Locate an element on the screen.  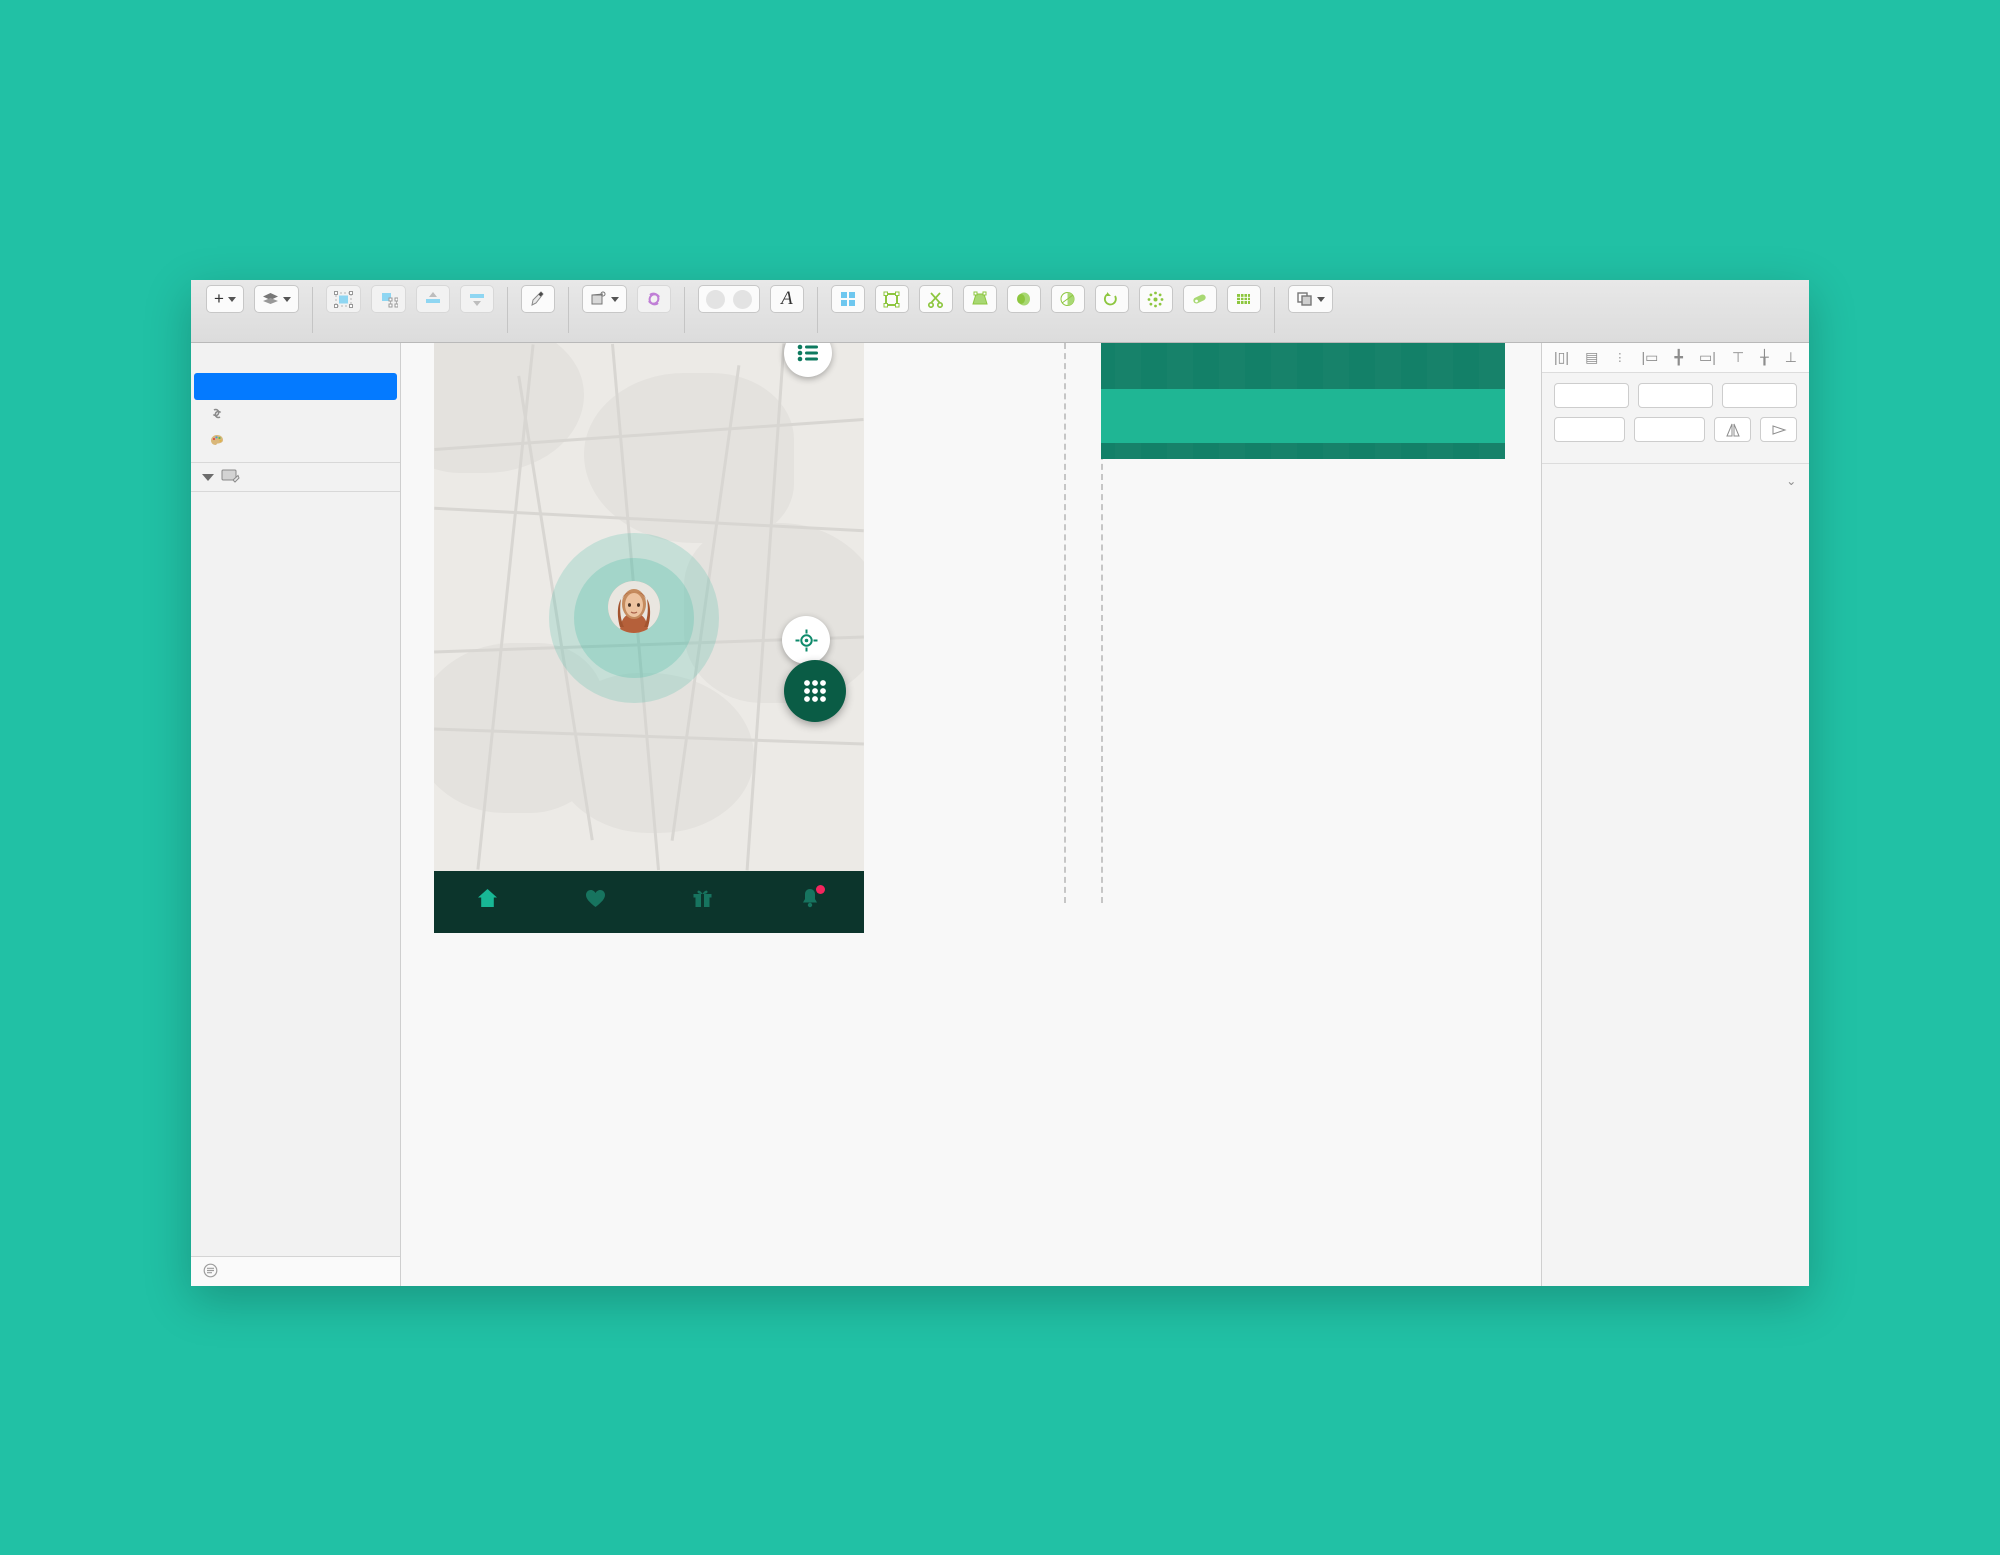
create-symbol-button is located at coordinates (653, 299).